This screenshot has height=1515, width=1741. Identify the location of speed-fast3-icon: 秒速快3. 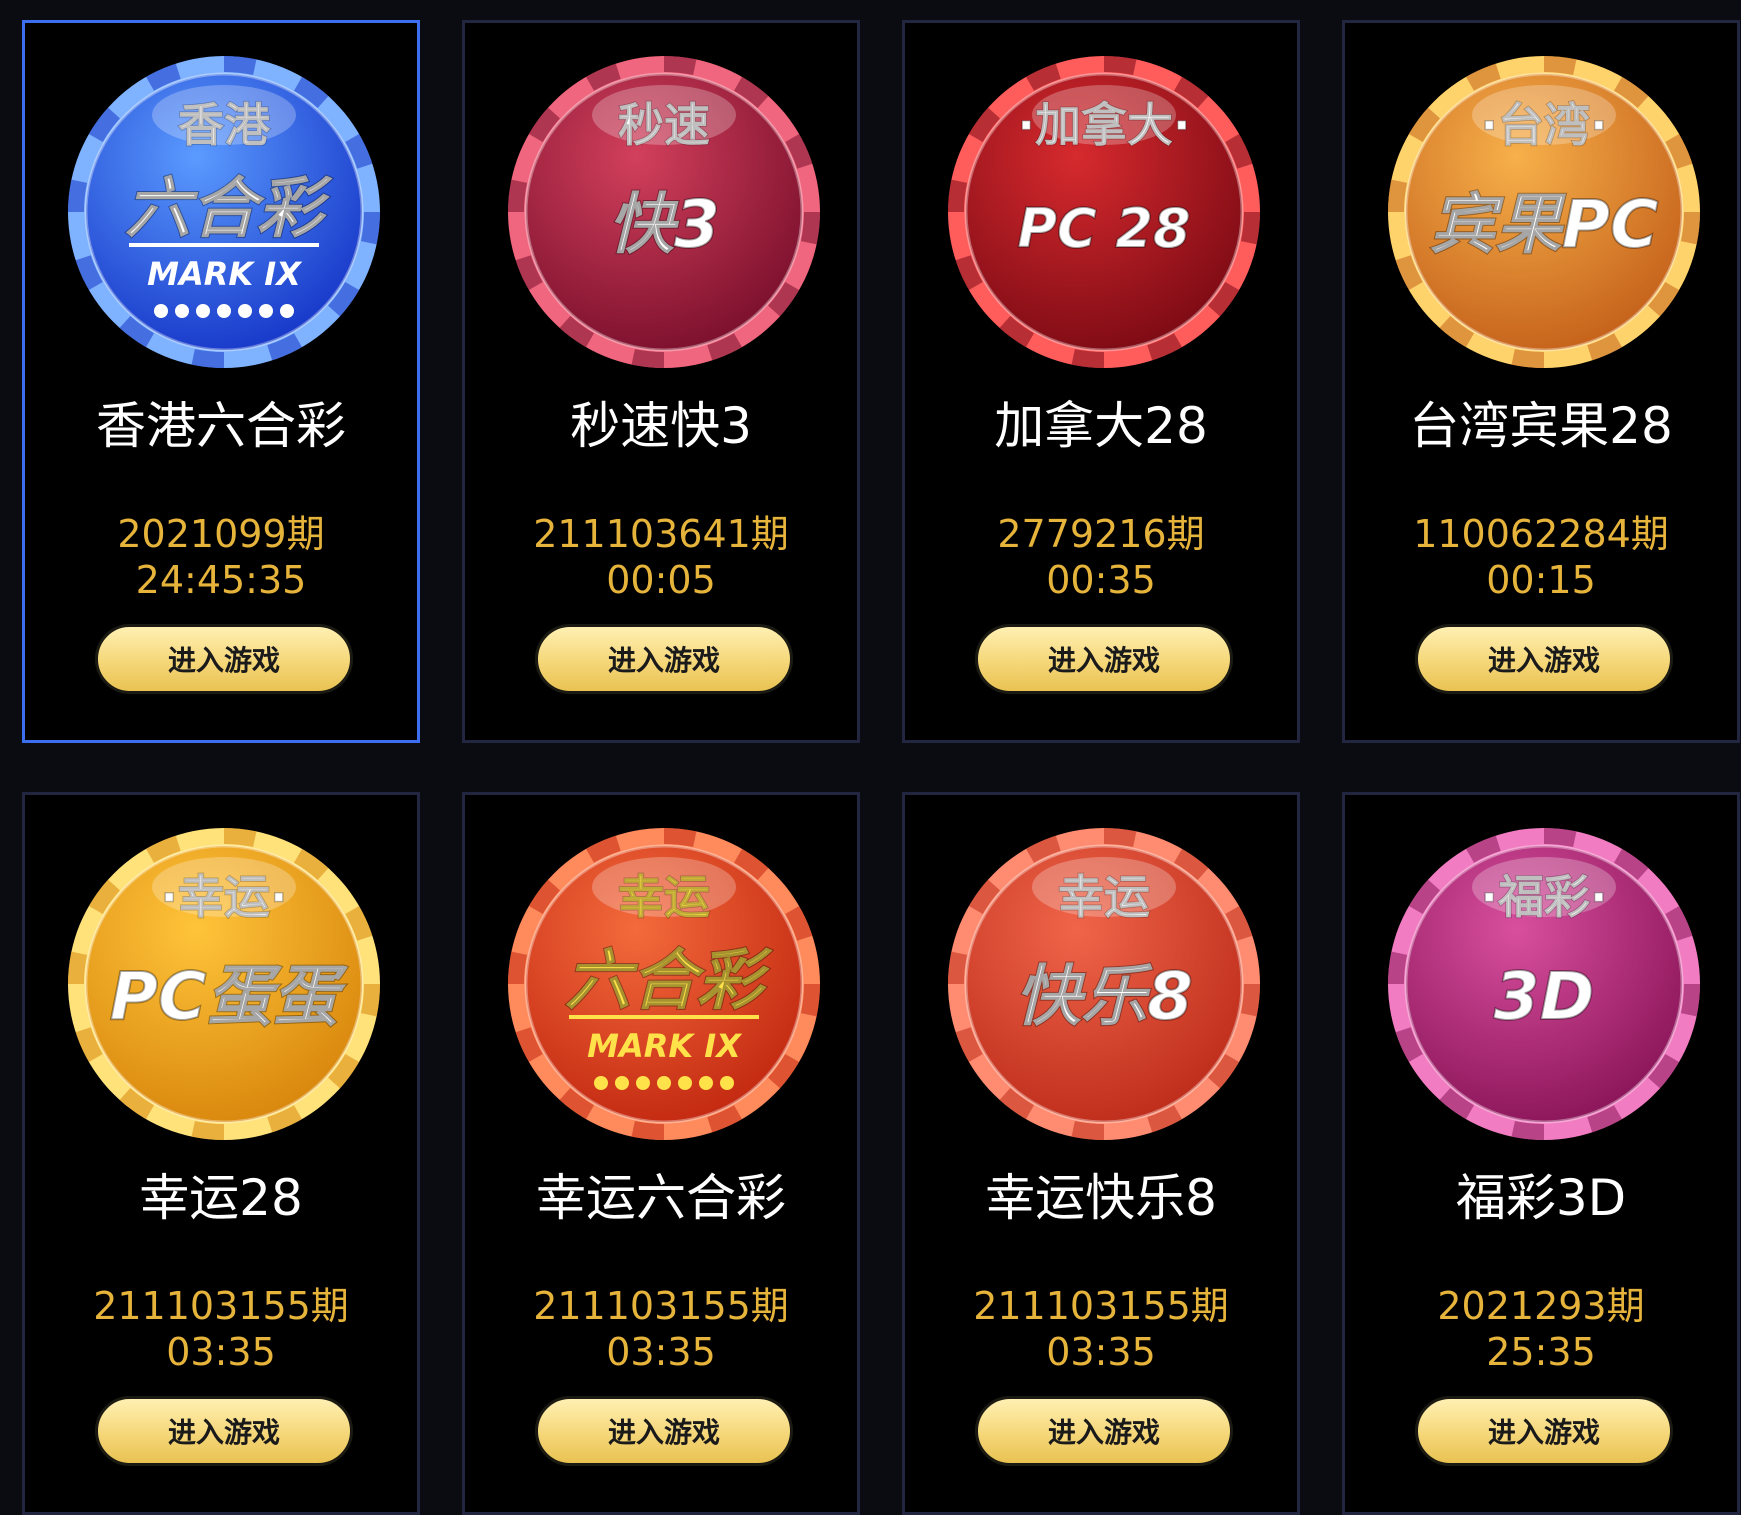
(664, 212).